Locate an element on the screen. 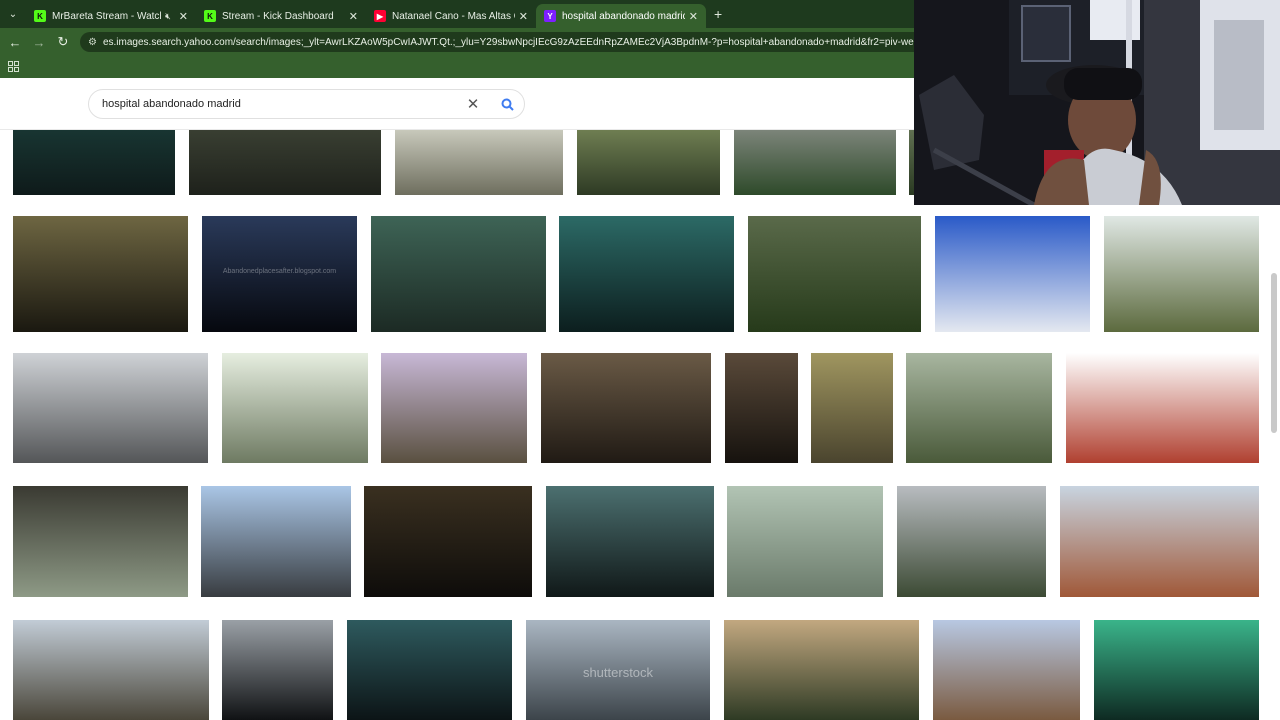 This screenshot has width=1280, height=720. muted-speaker-icon: 🔇︎ is located at coordinates (168, 16).